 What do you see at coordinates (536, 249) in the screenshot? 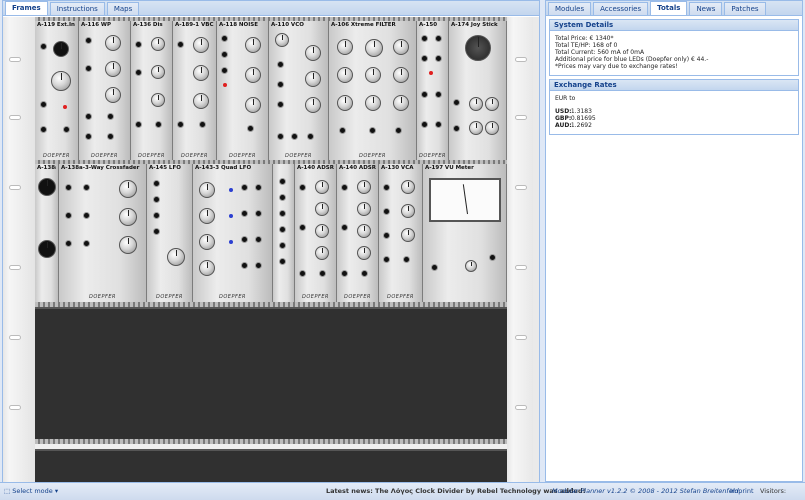
I see `vertical-scrollbar` at bounding box center [536, 249].